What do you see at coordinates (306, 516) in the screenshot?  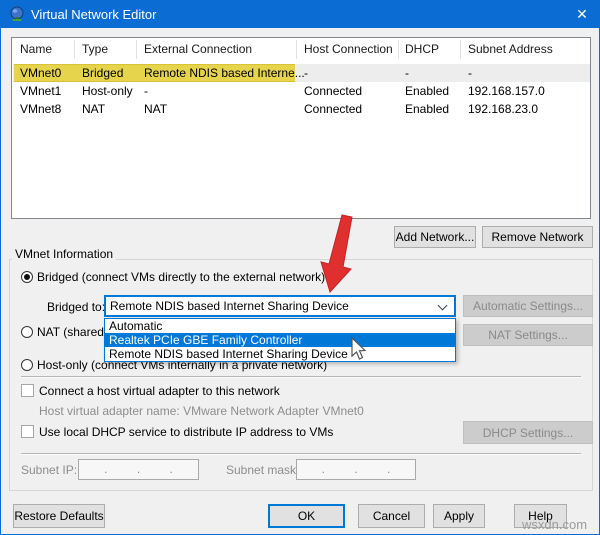 I see `ok-button: OK` at bounding box center [306, 516].